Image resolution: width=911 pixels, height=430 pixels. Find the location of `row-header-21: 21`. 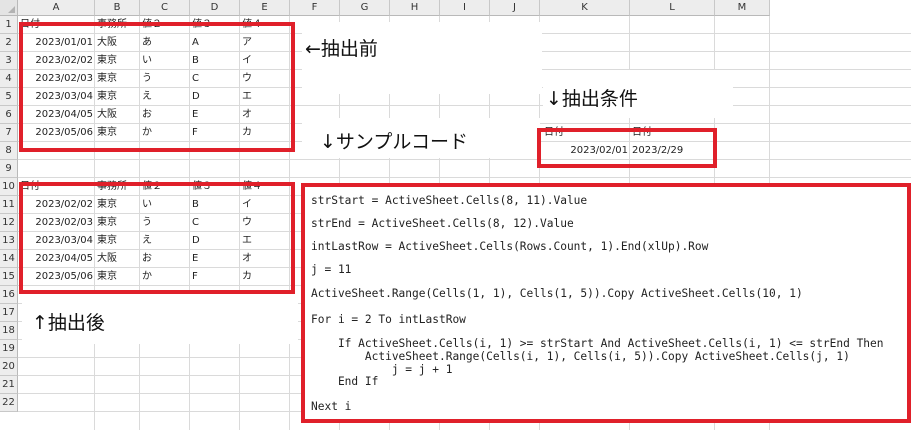

row-header-21: 21 is located at coordinates (9, 385).